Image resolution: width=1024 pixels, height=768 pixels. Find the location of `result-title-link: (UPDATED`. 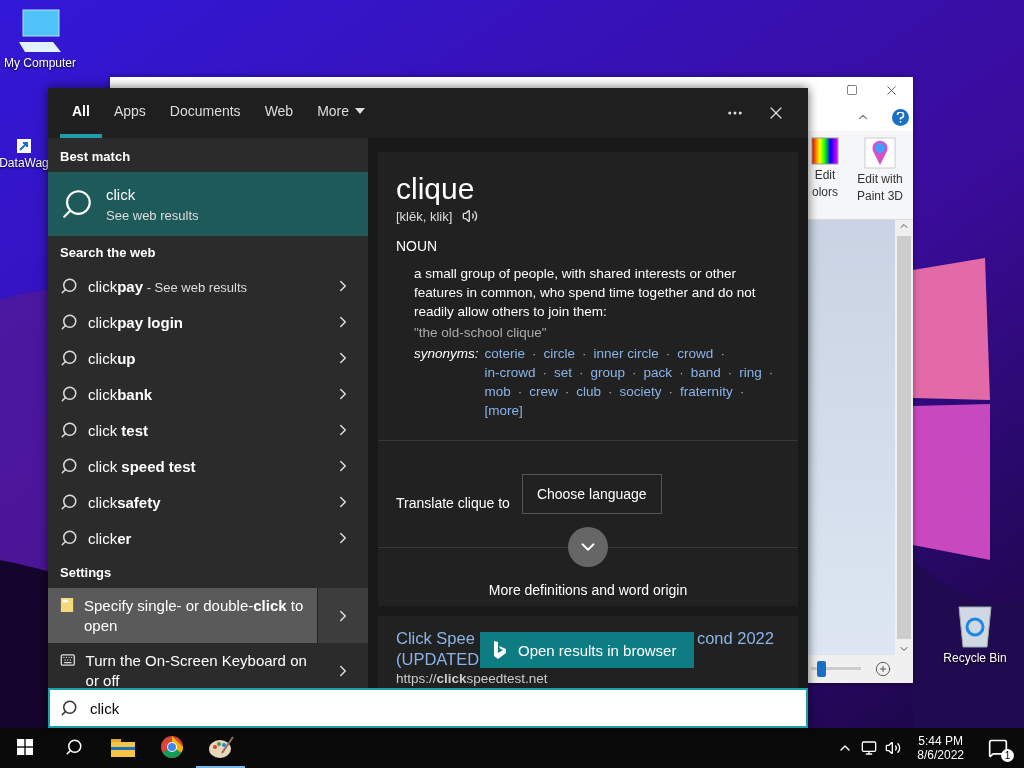

result-title-link: (UPDATED is located at coordinates (438, 659).